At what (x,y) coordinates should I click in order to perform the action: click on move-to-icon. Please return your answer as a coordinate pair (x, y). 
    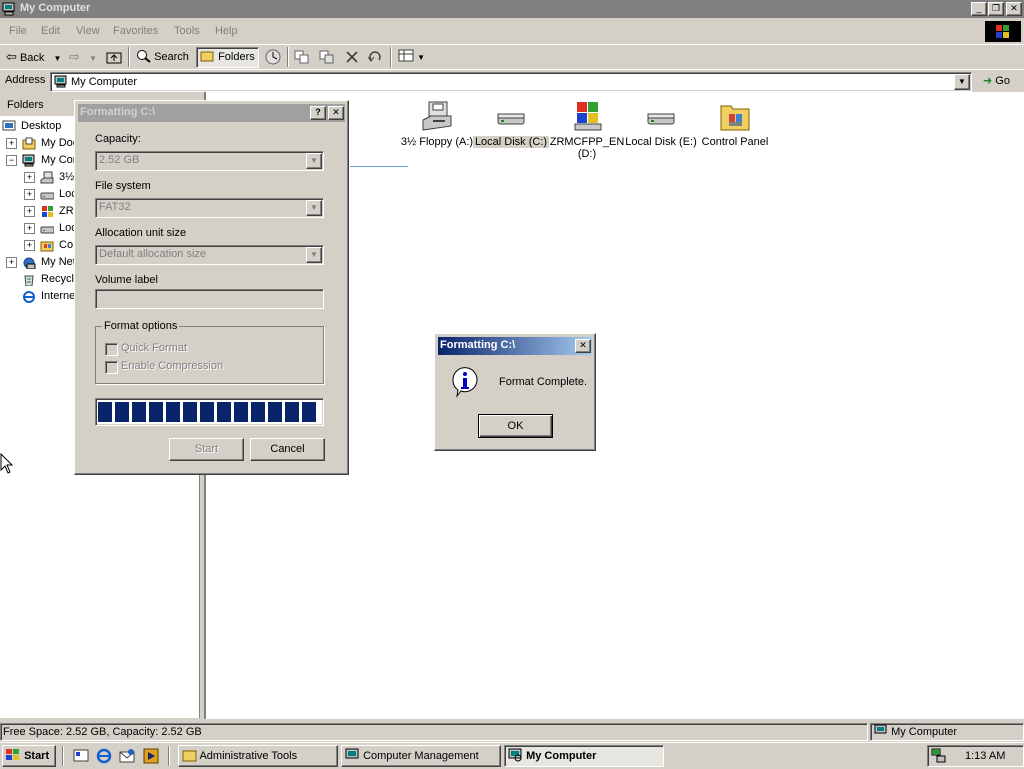
    Looking at the image, I should click on (302, 57).